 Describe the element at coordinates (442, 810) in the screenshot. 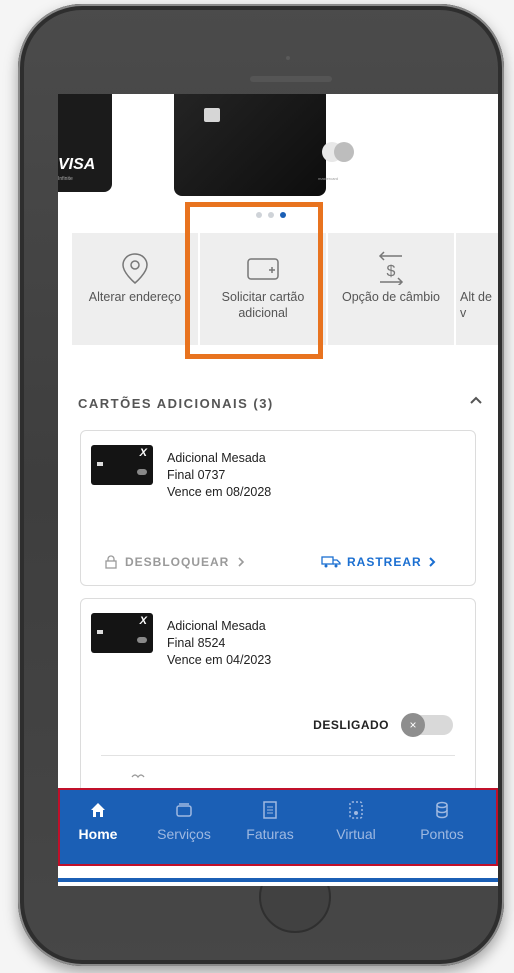

I see `points-icon` at that location.